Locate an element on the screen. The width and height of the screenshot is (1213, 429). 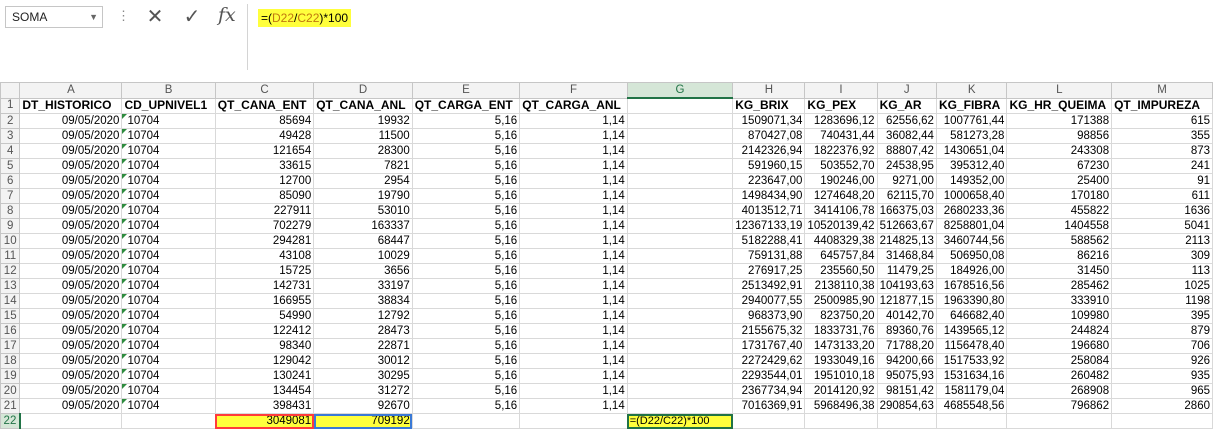
row-header: 4 is located at coordinates (10, 151).